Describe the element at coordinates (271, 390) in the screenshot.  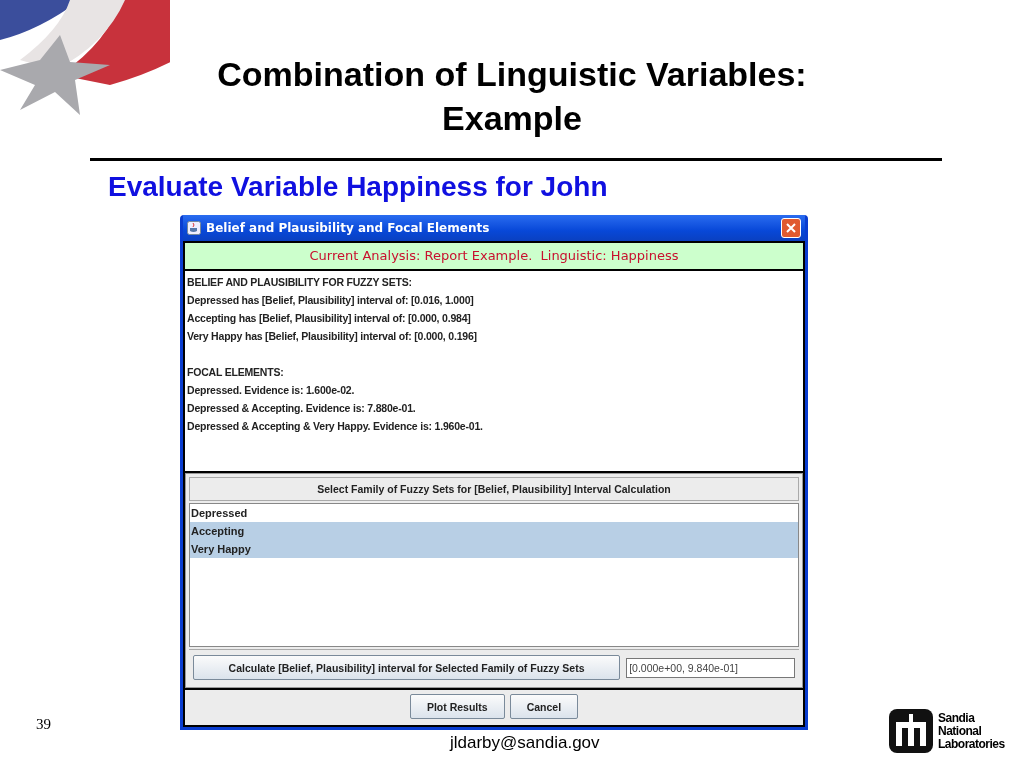
I see `report-line: Depressed. Evidence is: 1.600e-02.` at that location.